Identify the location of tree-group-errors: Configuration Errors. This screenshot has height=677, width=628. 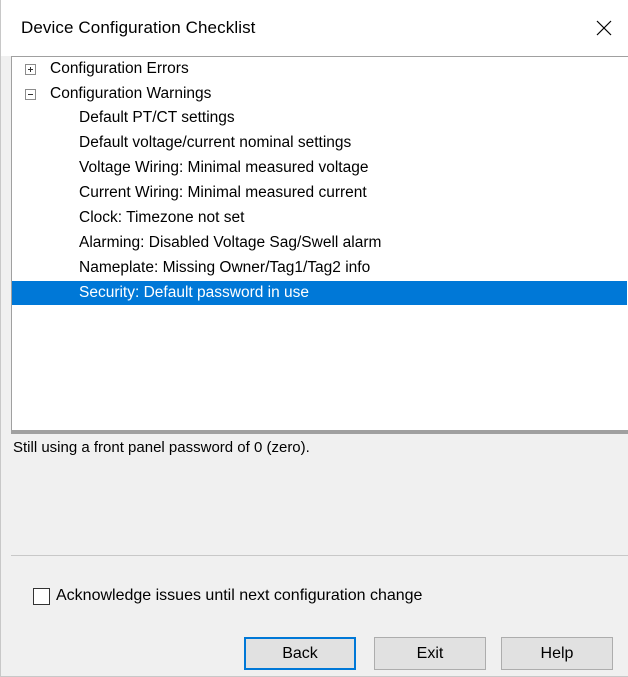
(319, 69).